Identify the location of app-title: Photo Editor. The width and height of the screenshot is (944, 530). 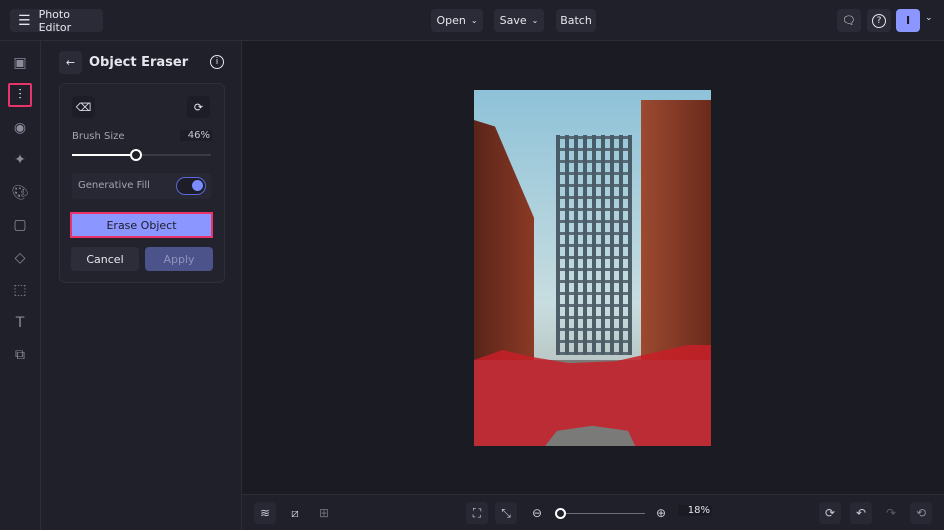
(55, 20).